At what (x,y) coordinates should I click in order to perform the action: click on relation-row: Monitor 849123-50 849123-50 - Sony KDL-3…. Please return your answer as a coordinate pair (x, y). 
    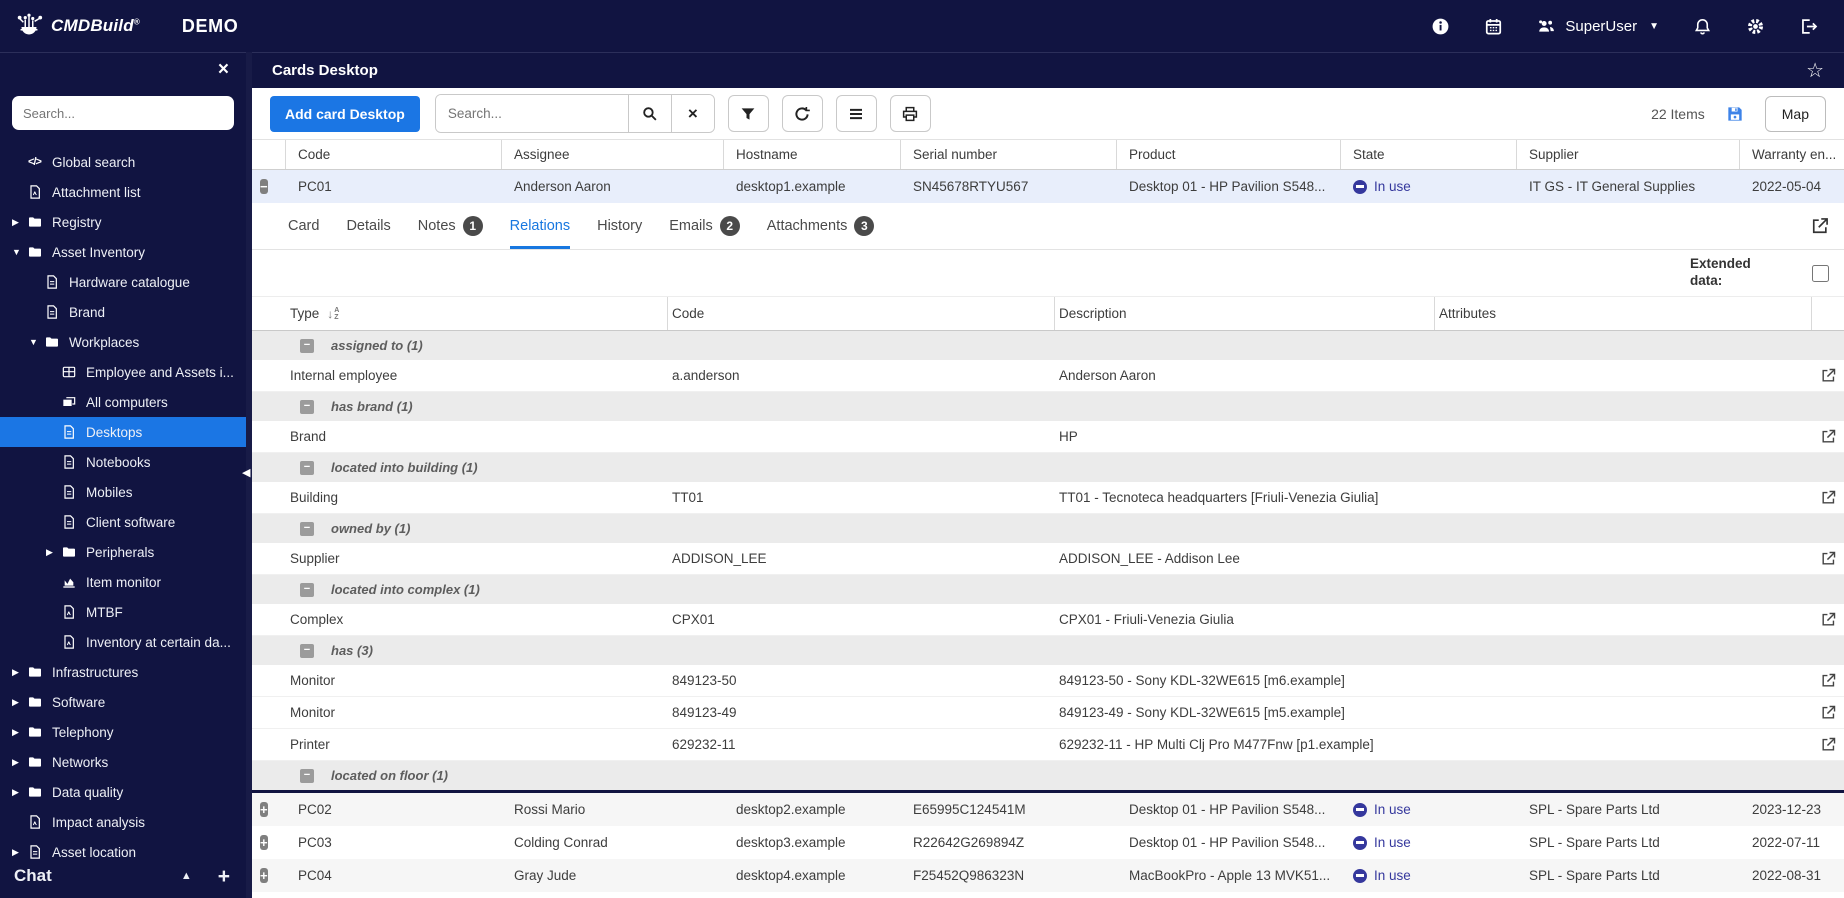
    Looking at the image, I should click on (1048, 681).